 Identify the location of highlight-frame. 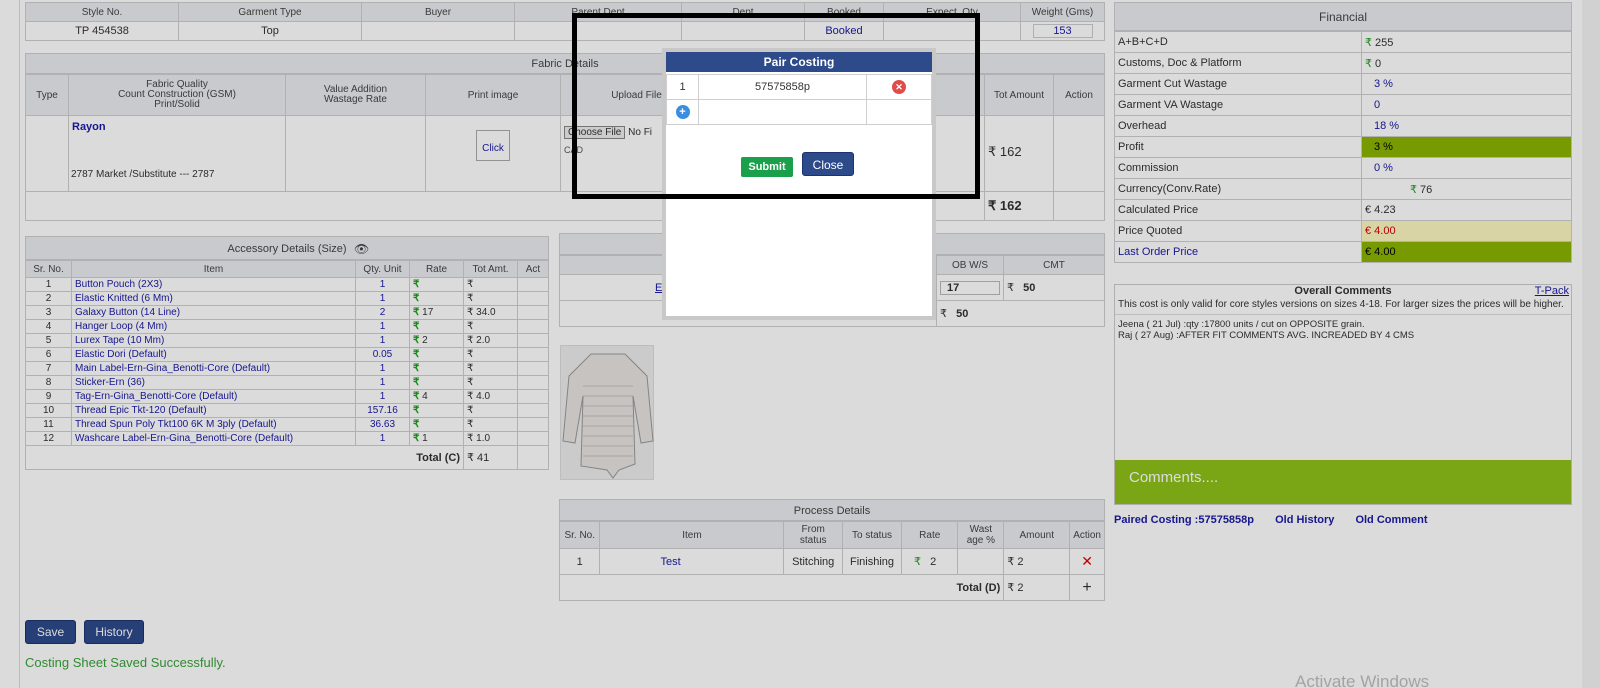
(776, 106).